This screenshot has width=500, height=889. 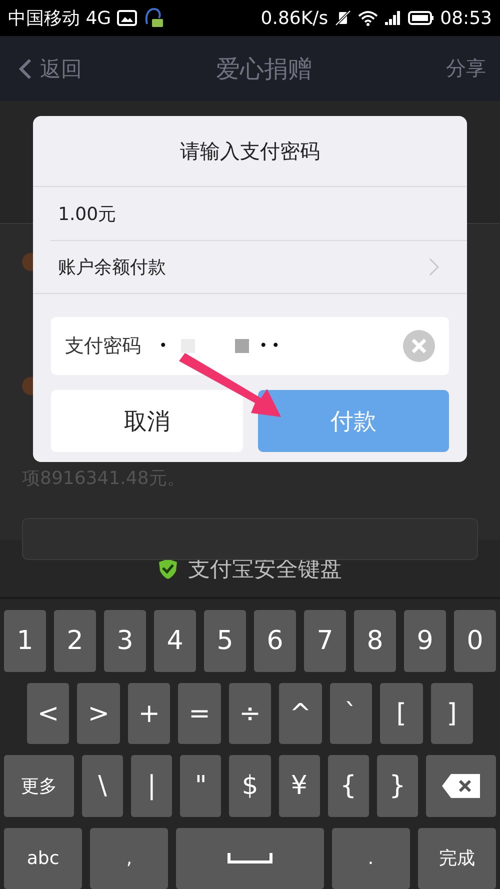 What do you see at coordinates (250, 151) in the screenshot?
I see `dialog-title: 请输入支付密码` at bounding box center [250, 151].